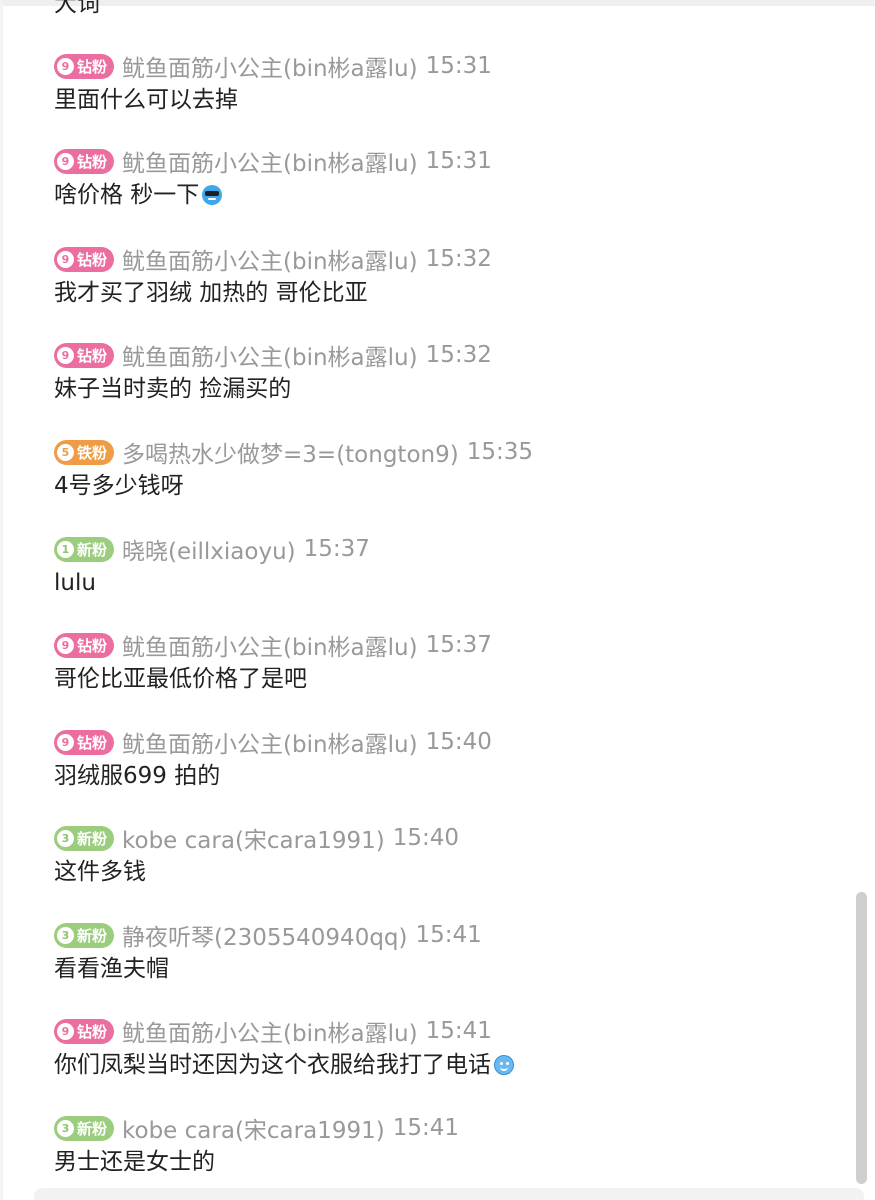 Image resolution: width=875 pixels, height=1200 pixels. Describe the element at coordinates (449, 1145) in the screenshot. I see `chat-message: 3 新粉 kobe cara(宋cara1991) 15:41 男士还是女士的` at that location.